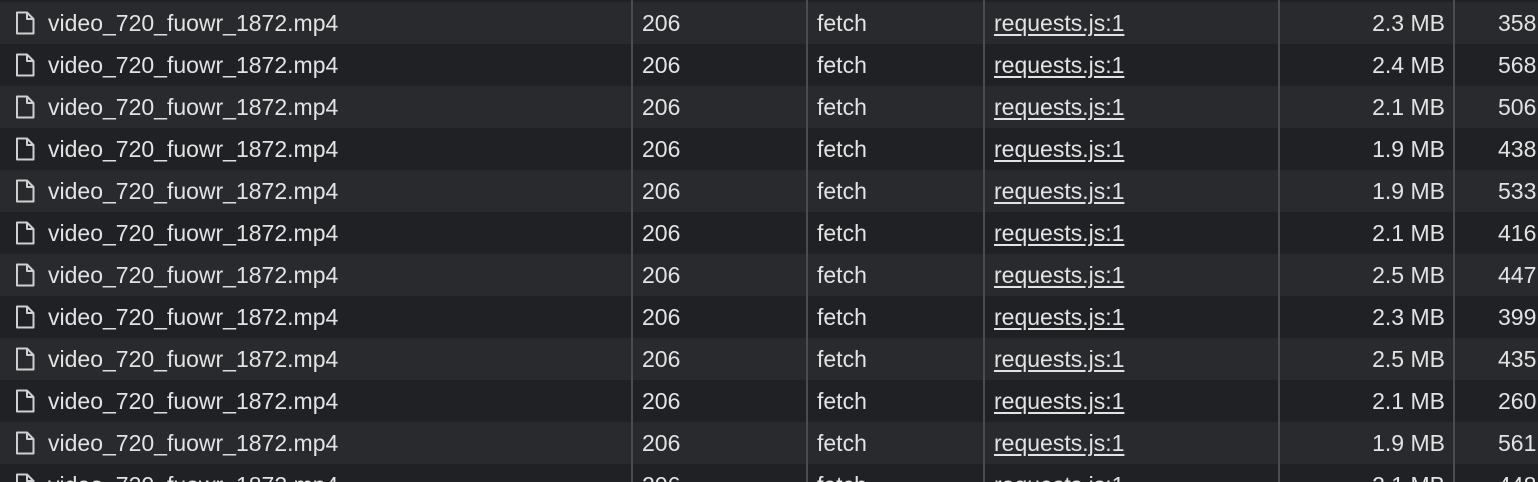  I want to click on column-divider-status-type, so click(807, 241).